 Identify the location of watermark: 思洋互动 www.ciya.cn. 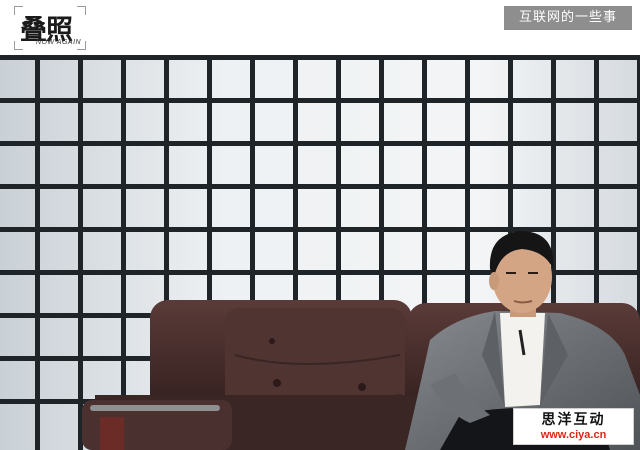
(573, 426).